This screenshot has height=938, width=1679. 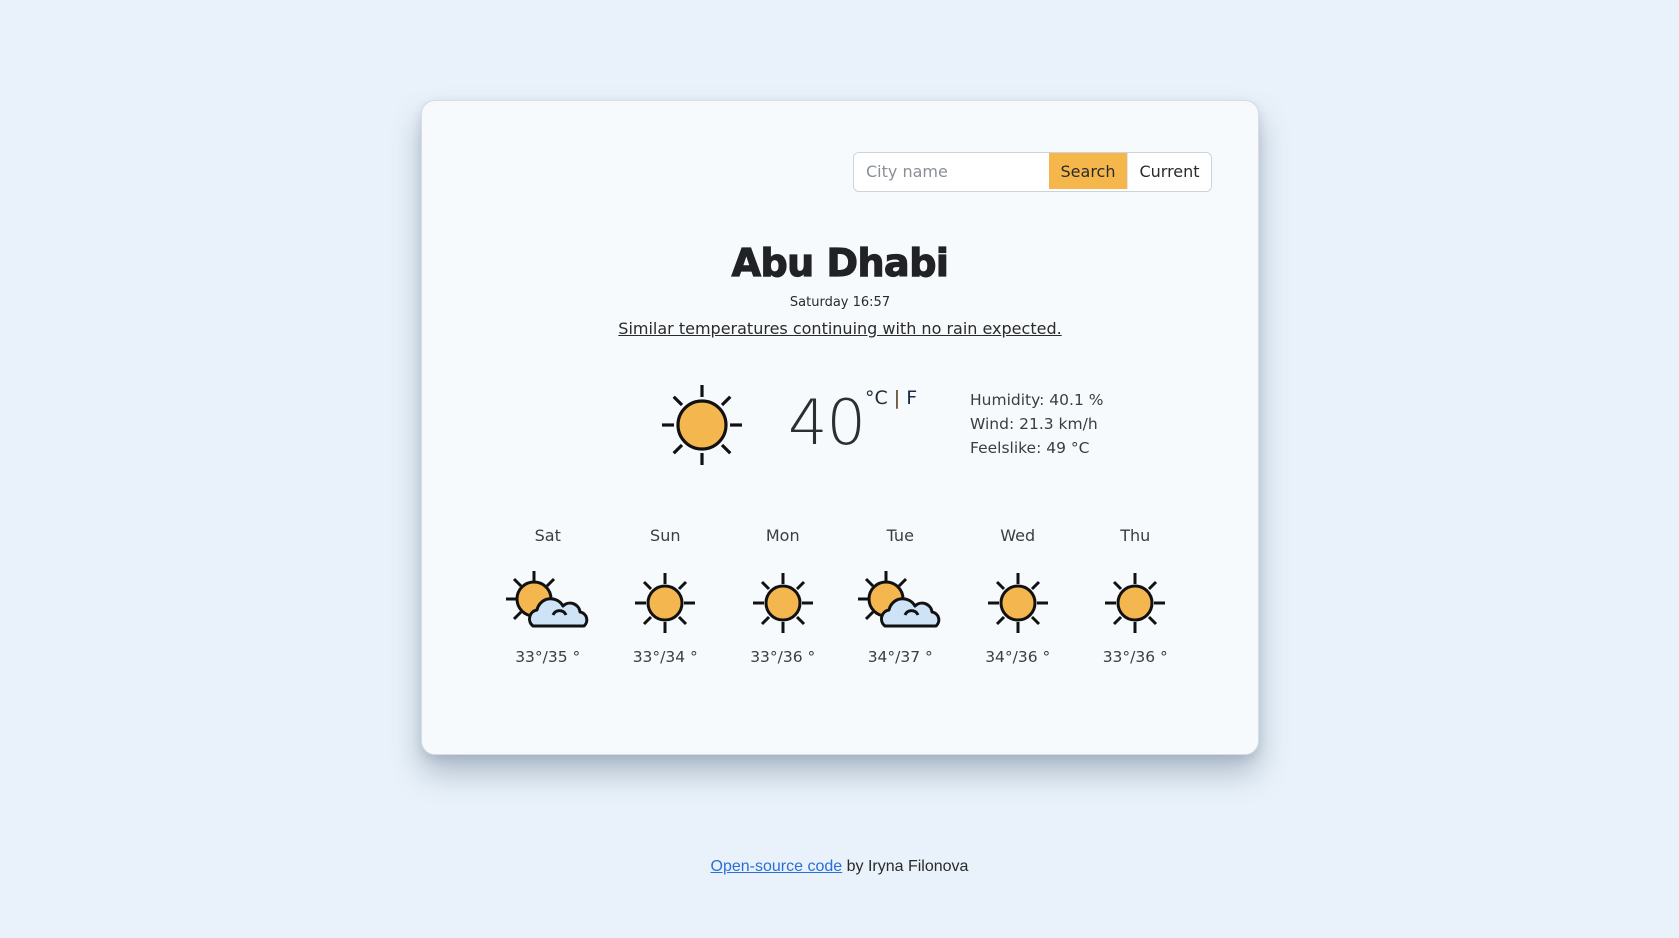 What do you see at coordinates (547, 535) in the screenshot?
I see `forecast-day-name: Sat` at bounding box center [547, 535].